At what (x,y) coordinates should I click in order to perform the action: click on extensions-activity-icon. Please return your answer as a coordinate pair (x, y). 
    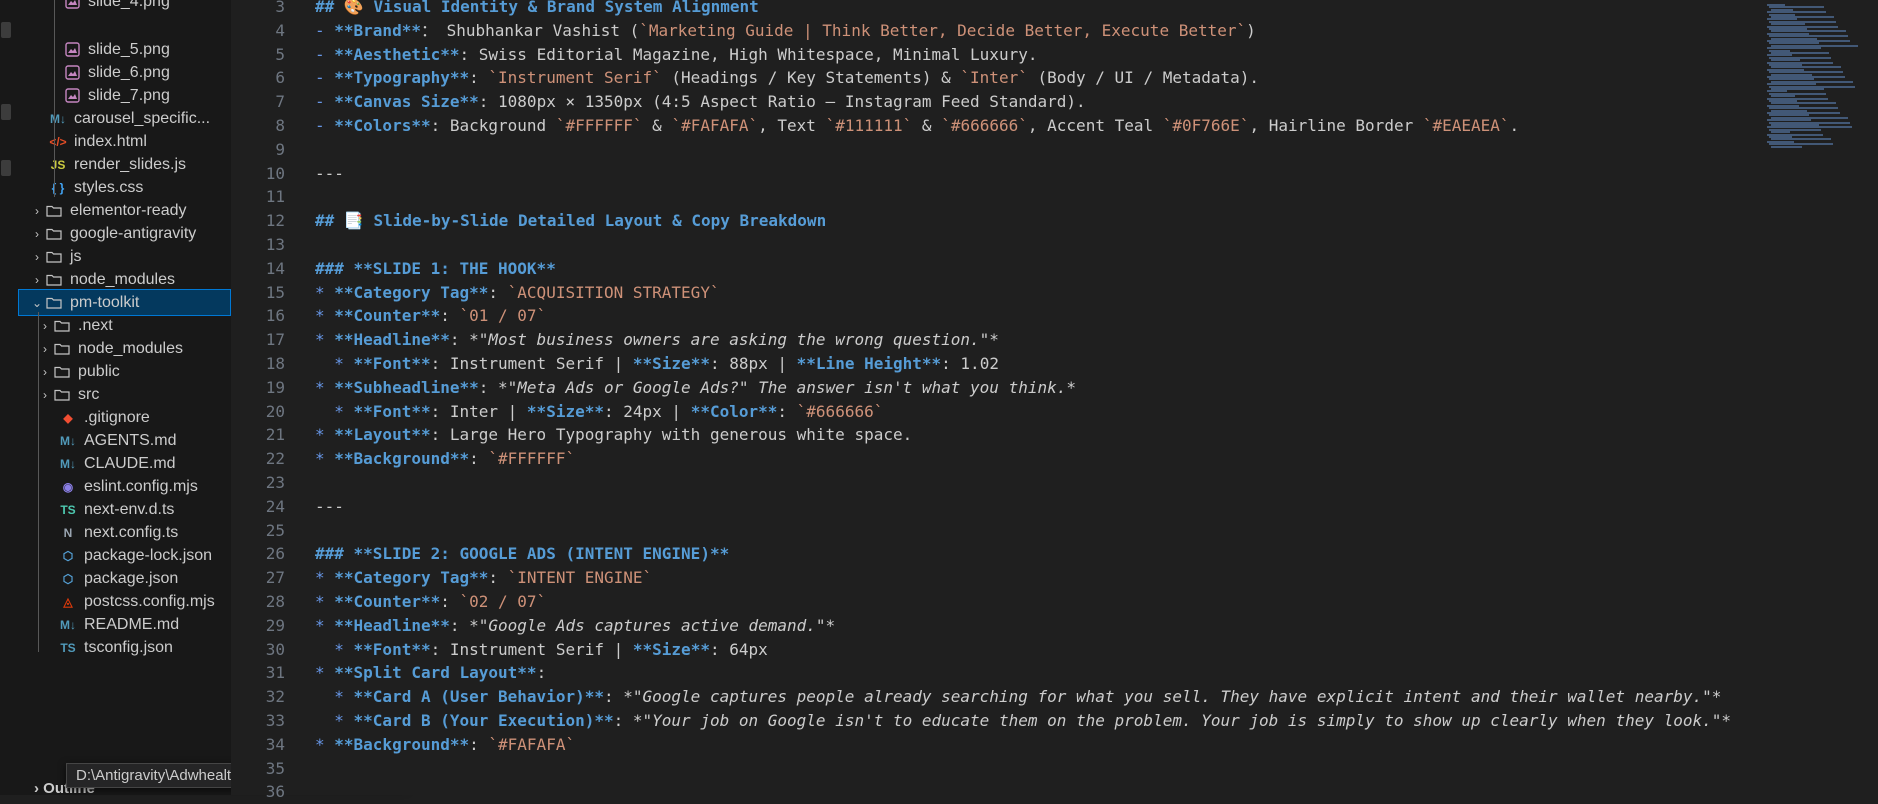
    Looking at the image, I should click on (6, 168).